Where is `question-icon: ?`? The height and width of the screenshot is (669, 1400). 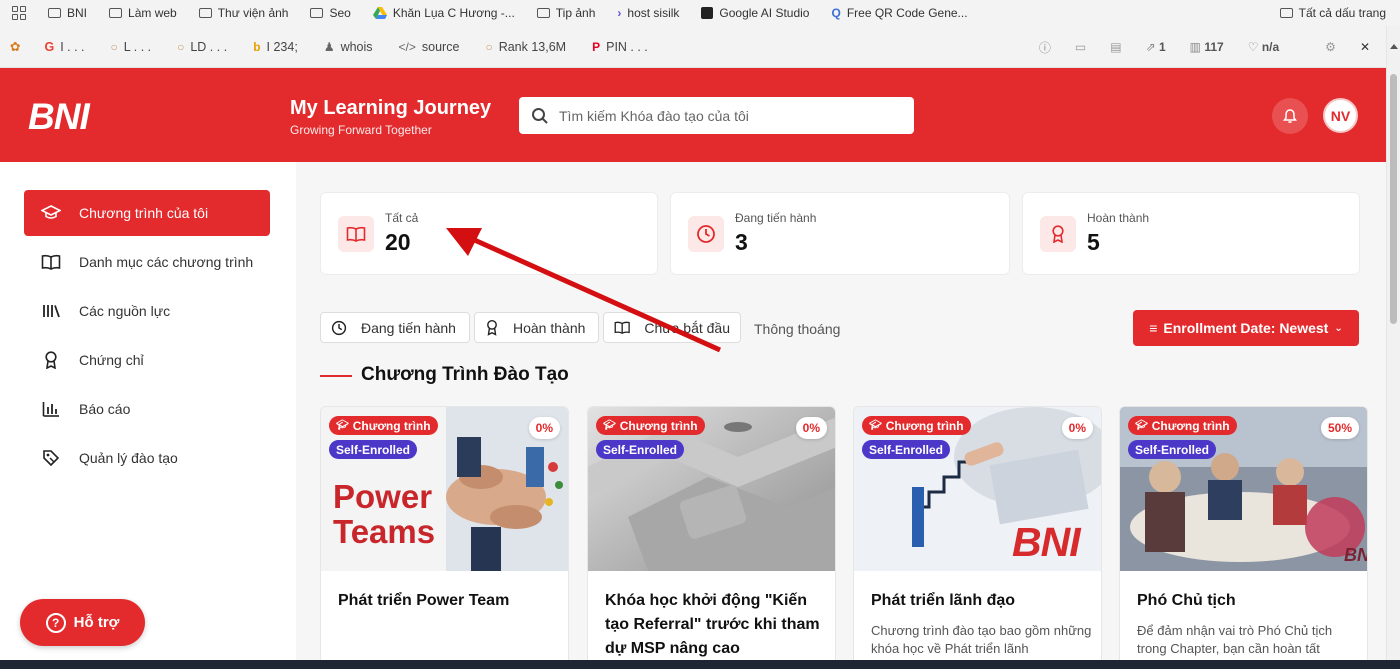 question-icon: ? is located at coordinates (55, 622).